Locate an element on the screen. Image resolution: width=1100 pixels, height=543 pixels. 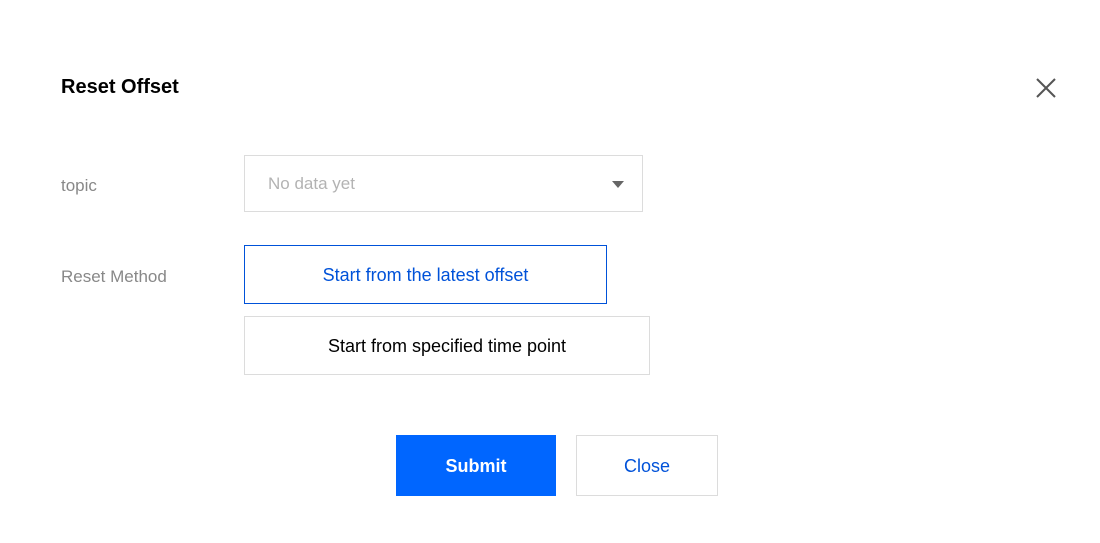
topic-select: No data yet is located at coordinates (443, 183).